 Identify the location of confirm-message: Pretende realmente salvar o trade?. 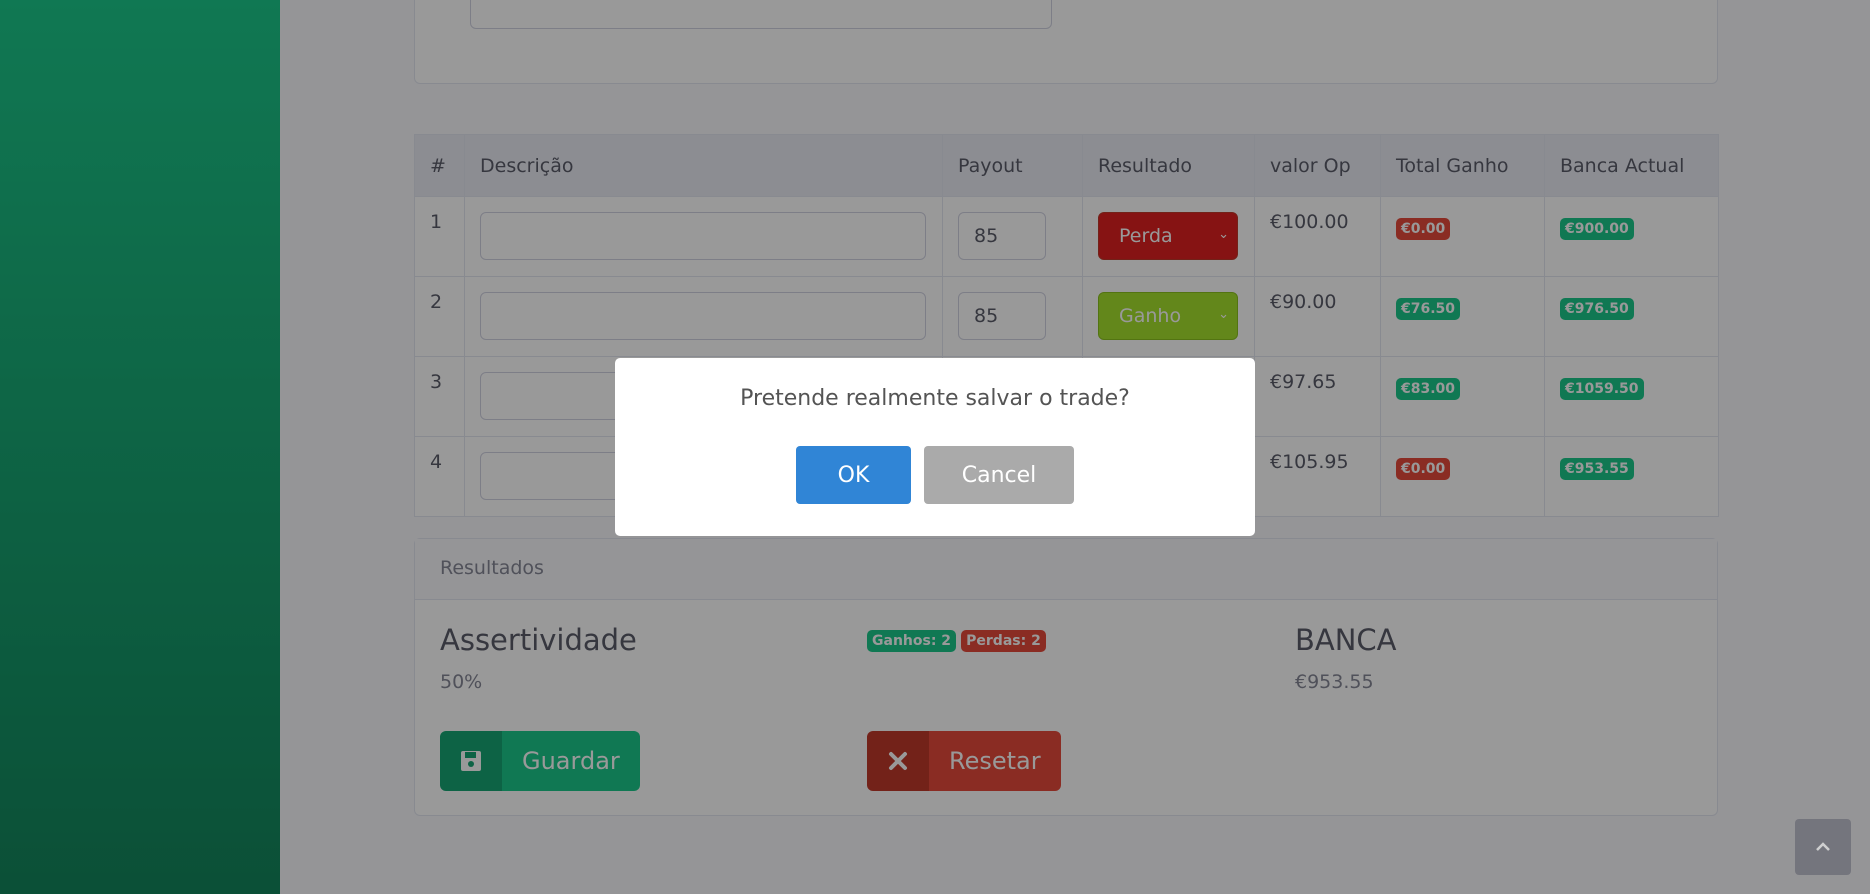
(935, 398).